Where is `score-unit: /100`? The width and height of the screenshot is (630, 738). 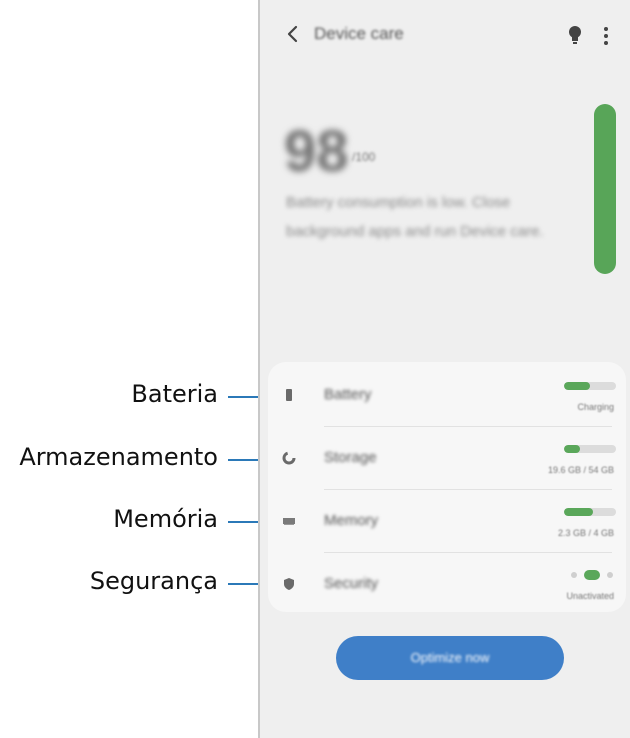 score-unit: /100 is located at coordinates (364, 157).